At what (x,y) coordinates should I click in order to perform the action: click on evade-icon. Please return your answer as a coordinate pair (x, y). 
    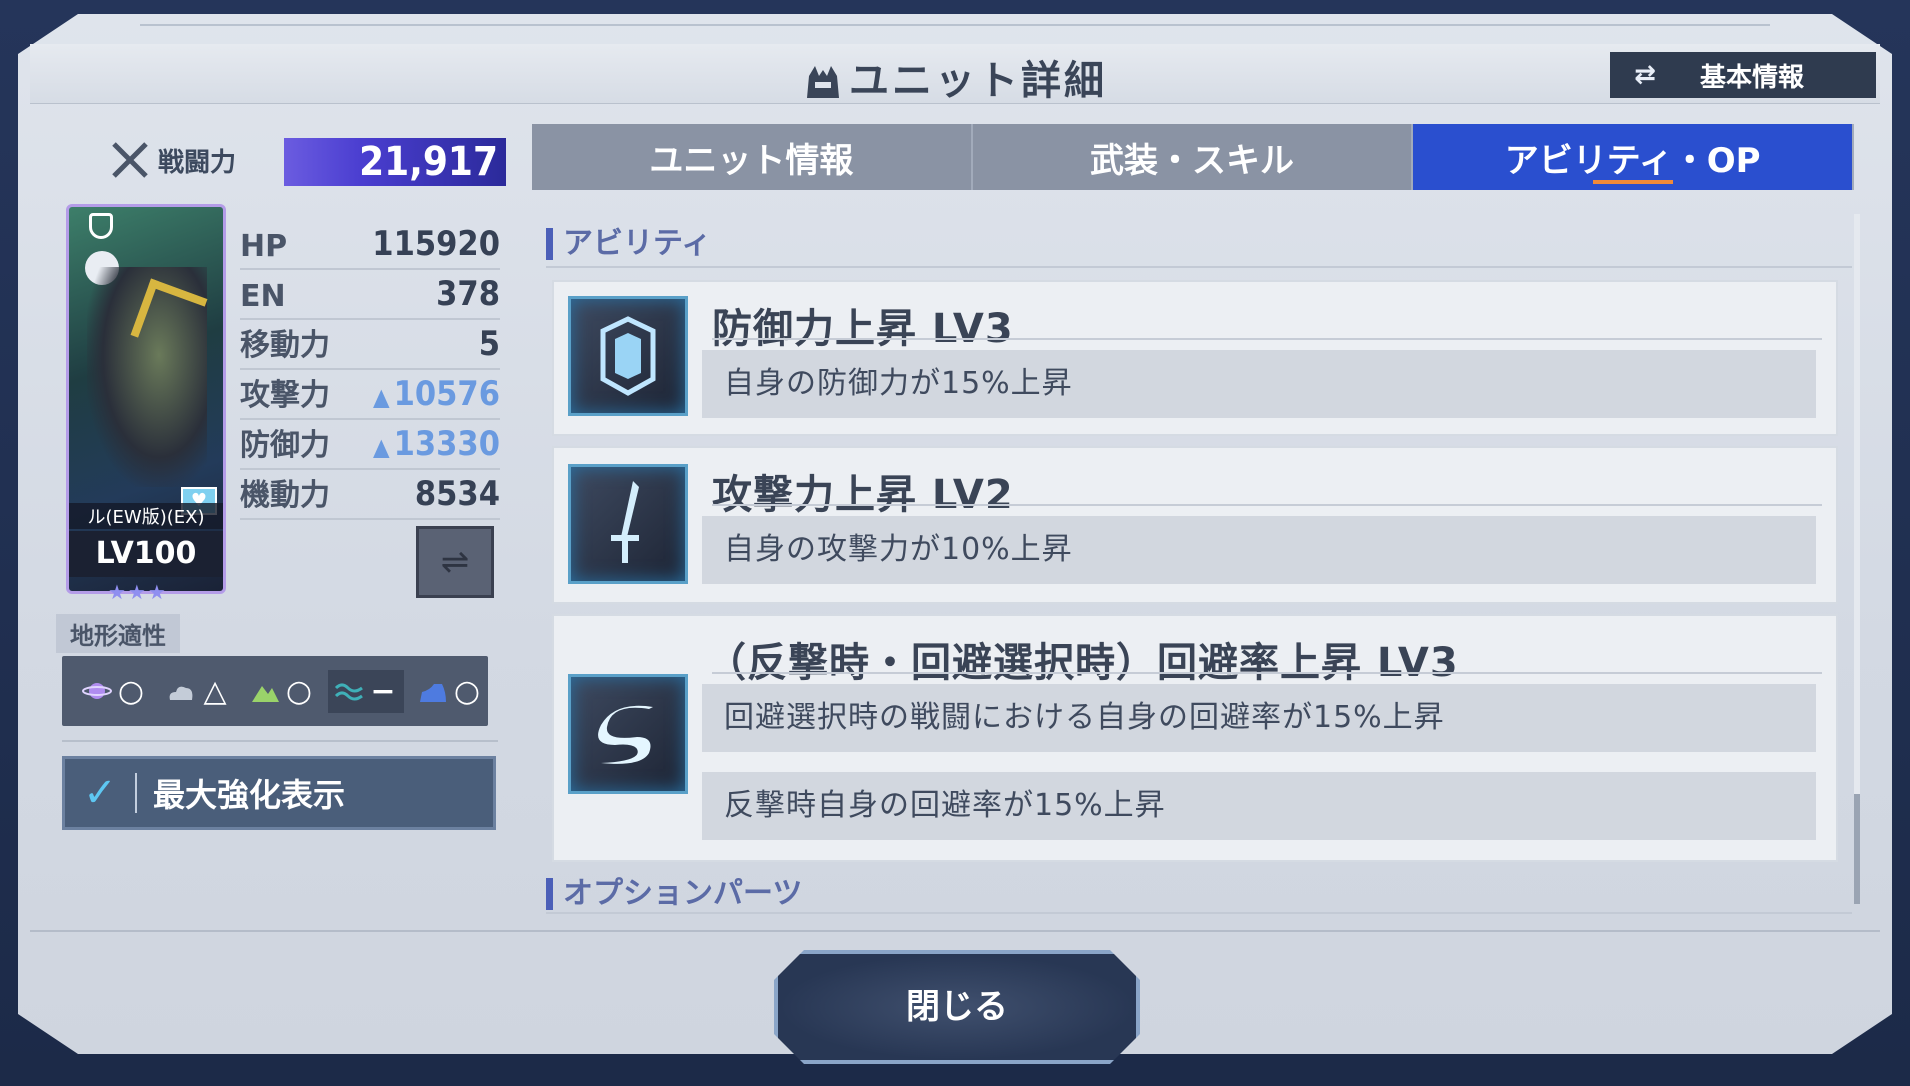
    Looking at the image, I should click on (628, 734).